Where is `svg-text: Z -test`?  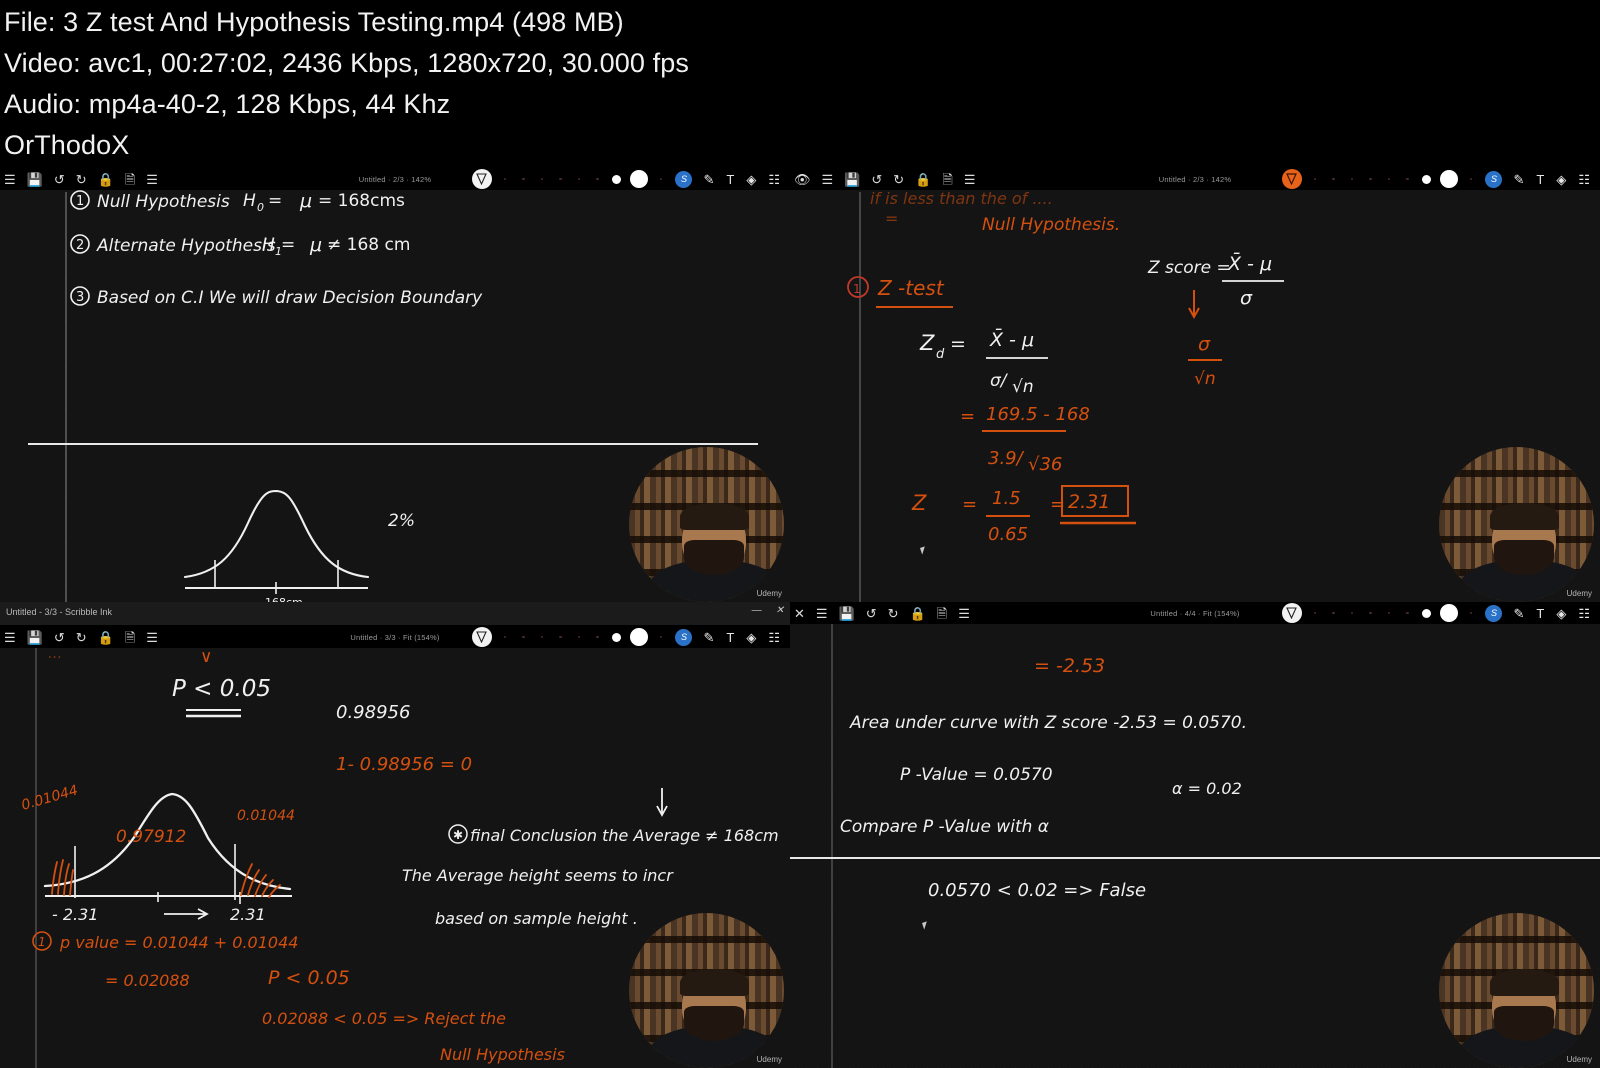 svg-text: Z -test is located at coordinates (911, 288).